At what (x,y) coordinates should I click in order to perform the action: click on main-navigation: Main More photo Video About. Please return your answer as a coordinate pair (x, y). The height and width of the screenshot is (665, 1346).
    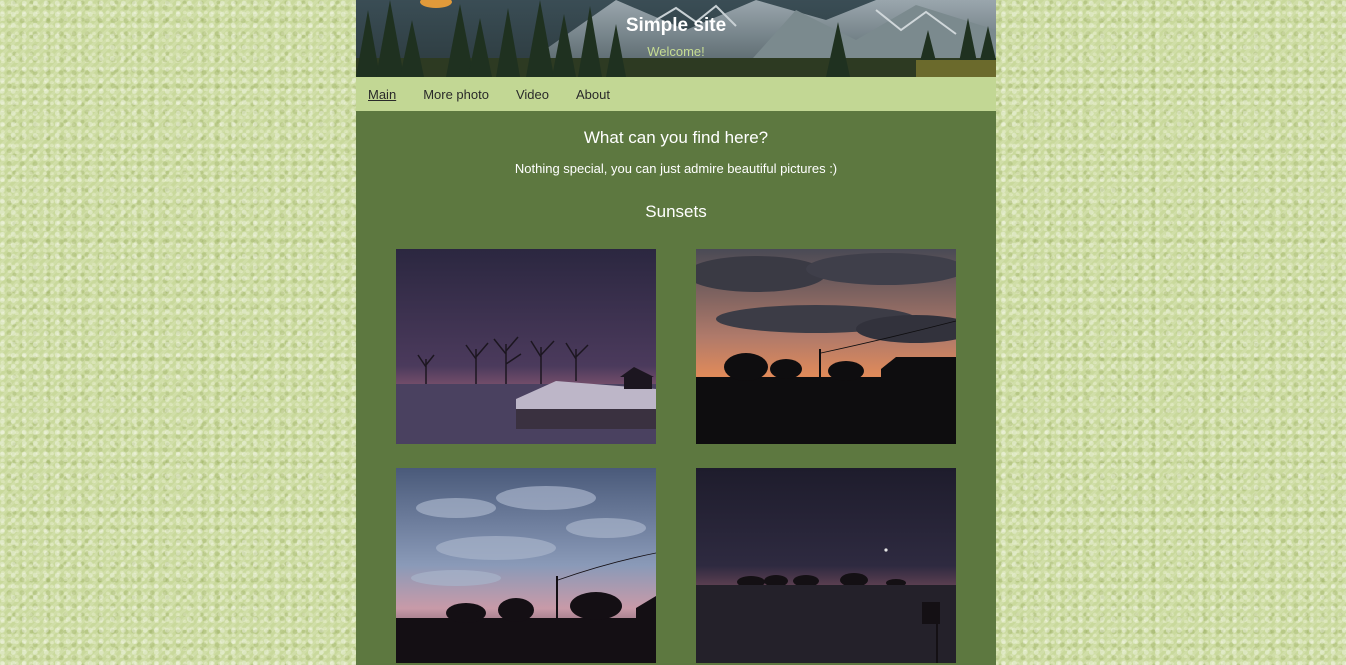
    Looking at the image, I should click on (676, 94).